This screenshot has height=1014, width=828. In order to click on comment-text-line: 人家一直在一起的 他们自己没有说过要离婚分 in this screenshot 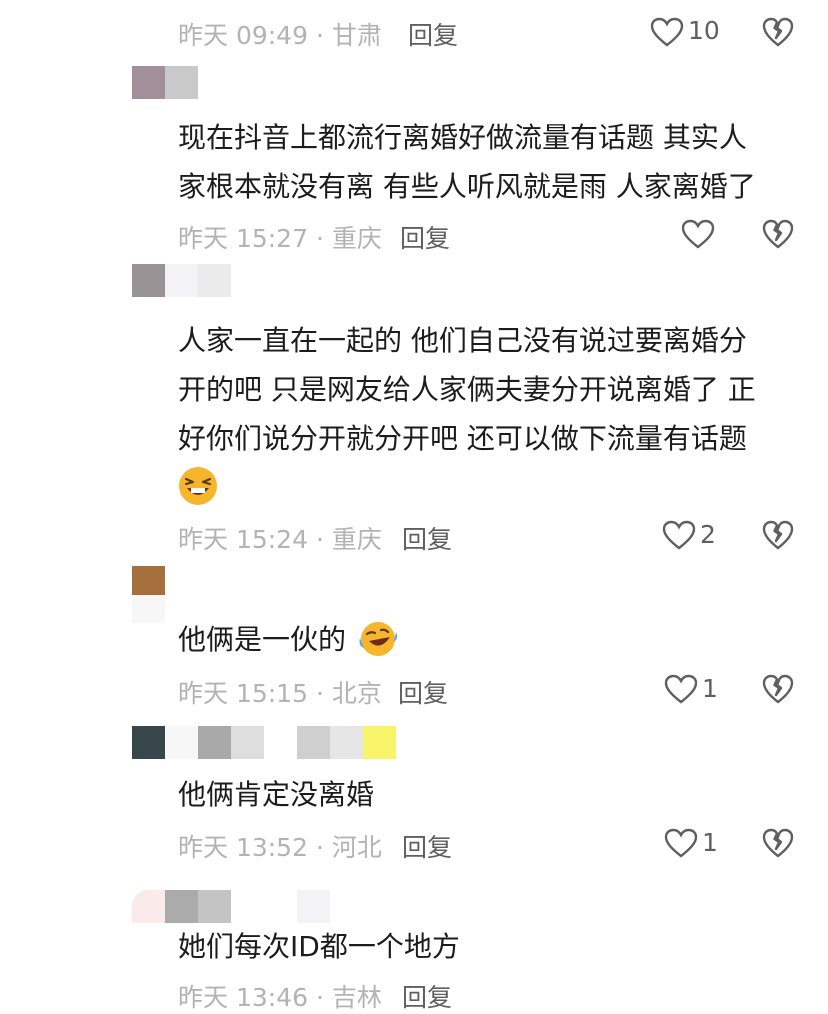, I will do `click(462, 340)`.